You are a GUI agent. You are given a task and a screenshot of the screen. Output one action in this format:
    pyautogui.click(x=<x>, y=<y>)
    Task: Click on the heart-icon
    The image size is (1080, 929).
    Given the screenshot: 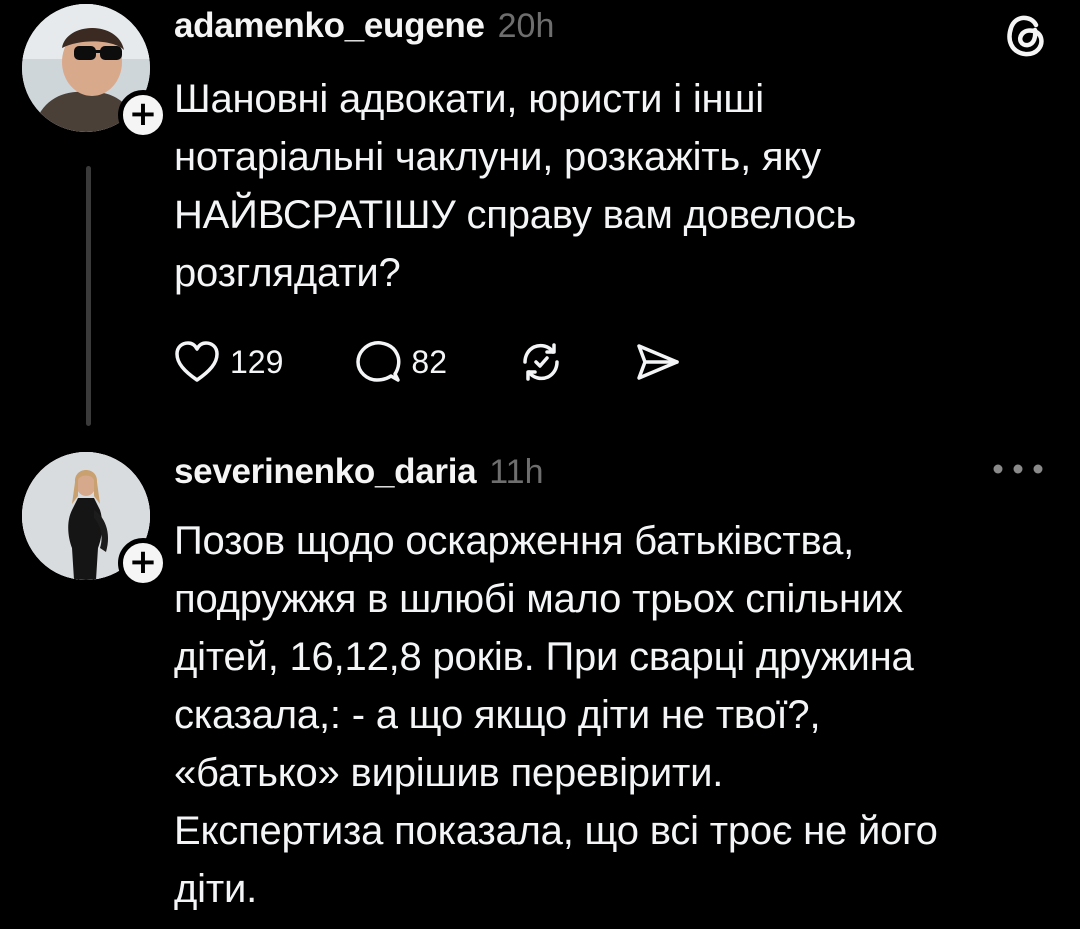 What is the action you would take?
    pyautogui.click(x=197, y=361)
    